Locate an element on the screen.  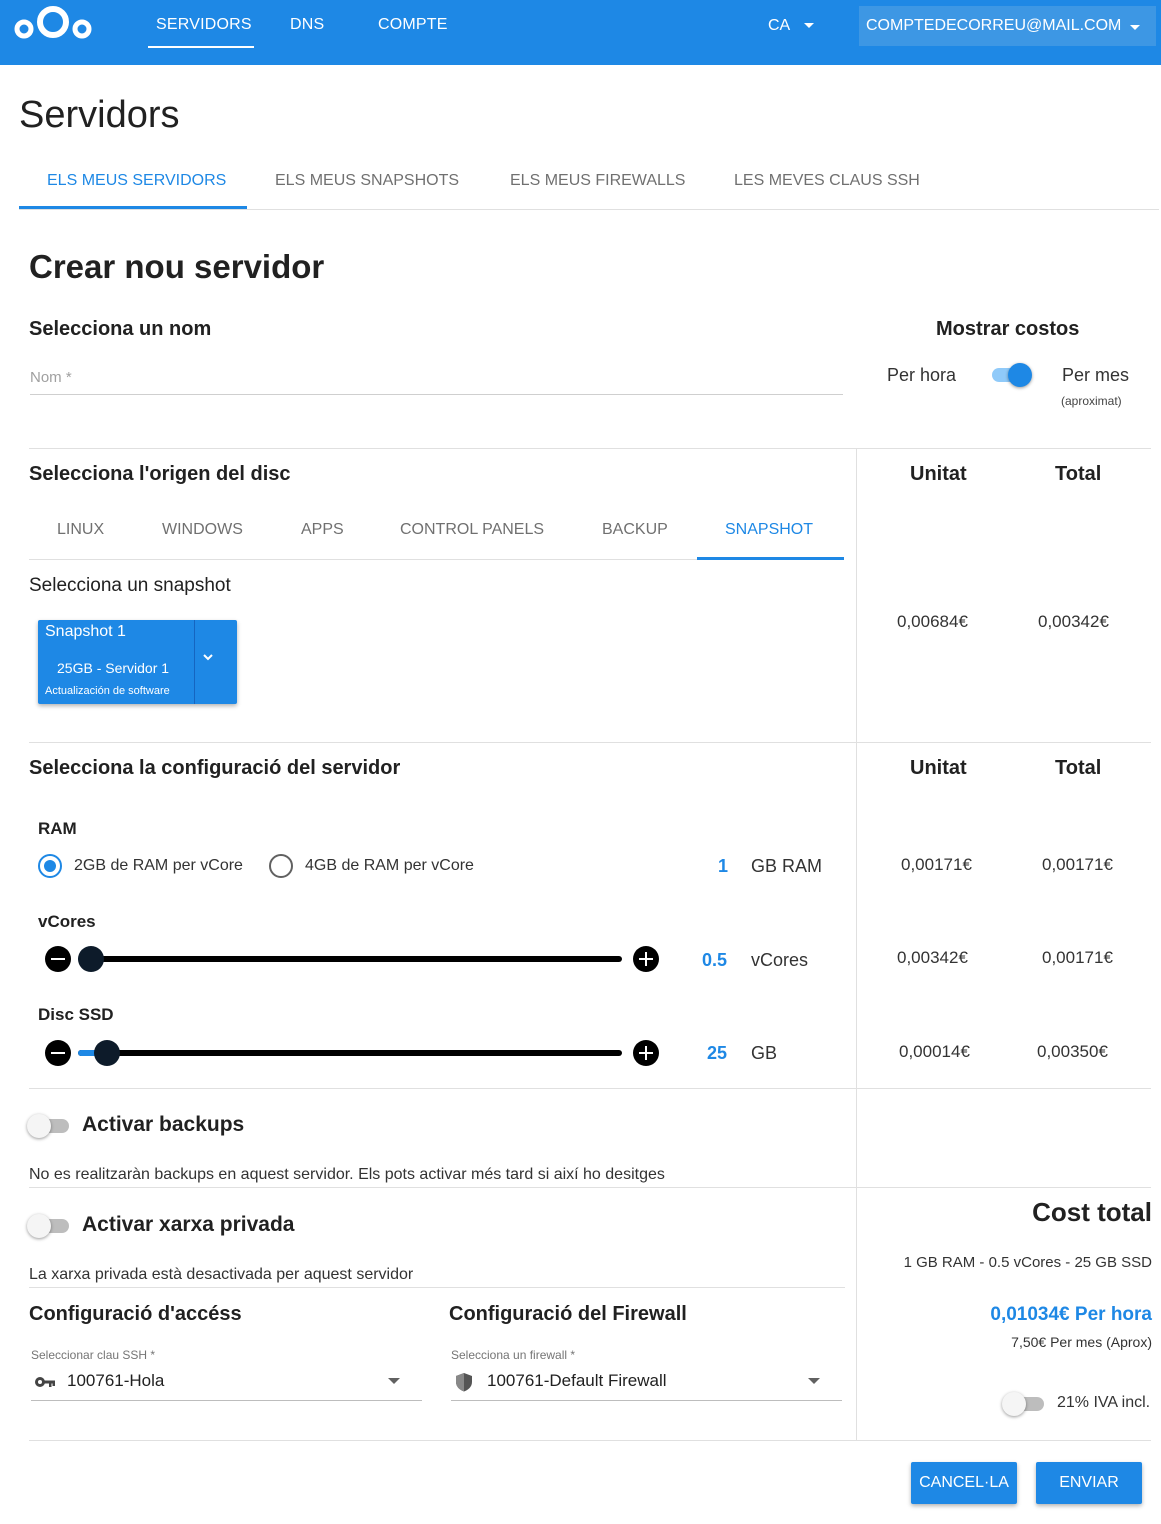
vcores-label: vCores is located at coordinates (67, 921).